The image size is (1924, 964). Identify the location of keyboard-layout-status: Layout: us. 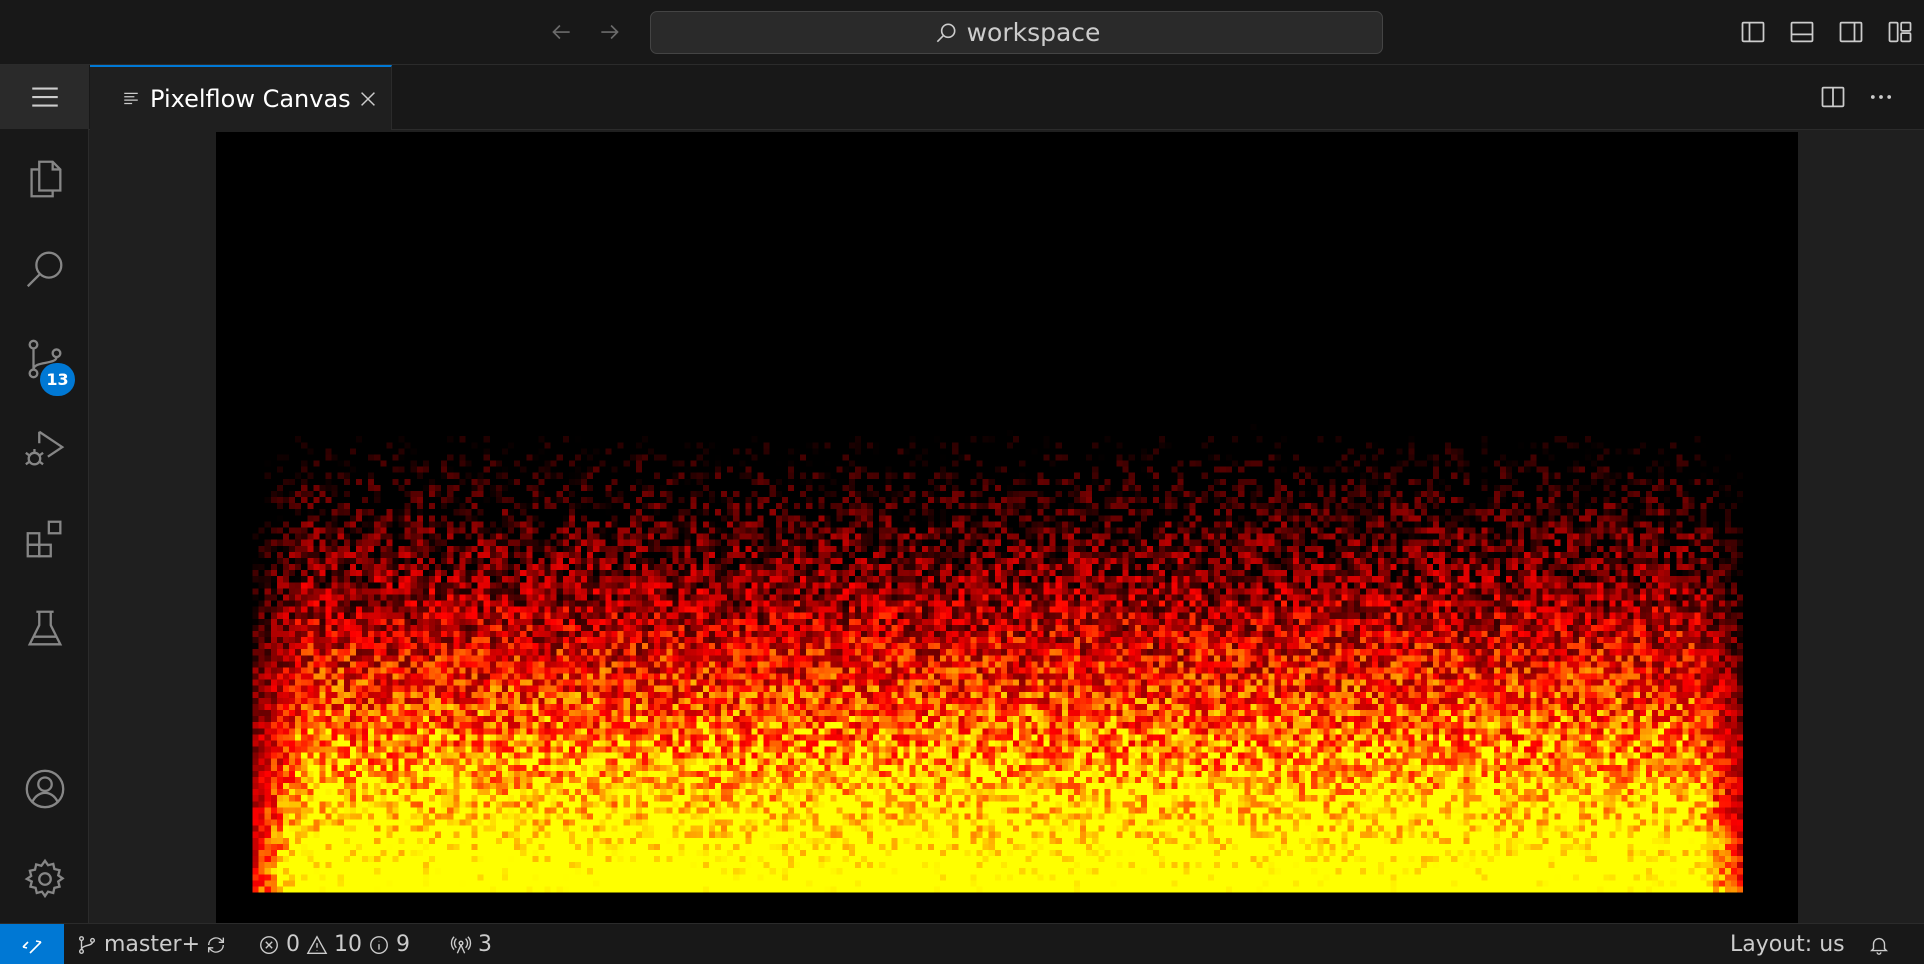
(1787, 944).